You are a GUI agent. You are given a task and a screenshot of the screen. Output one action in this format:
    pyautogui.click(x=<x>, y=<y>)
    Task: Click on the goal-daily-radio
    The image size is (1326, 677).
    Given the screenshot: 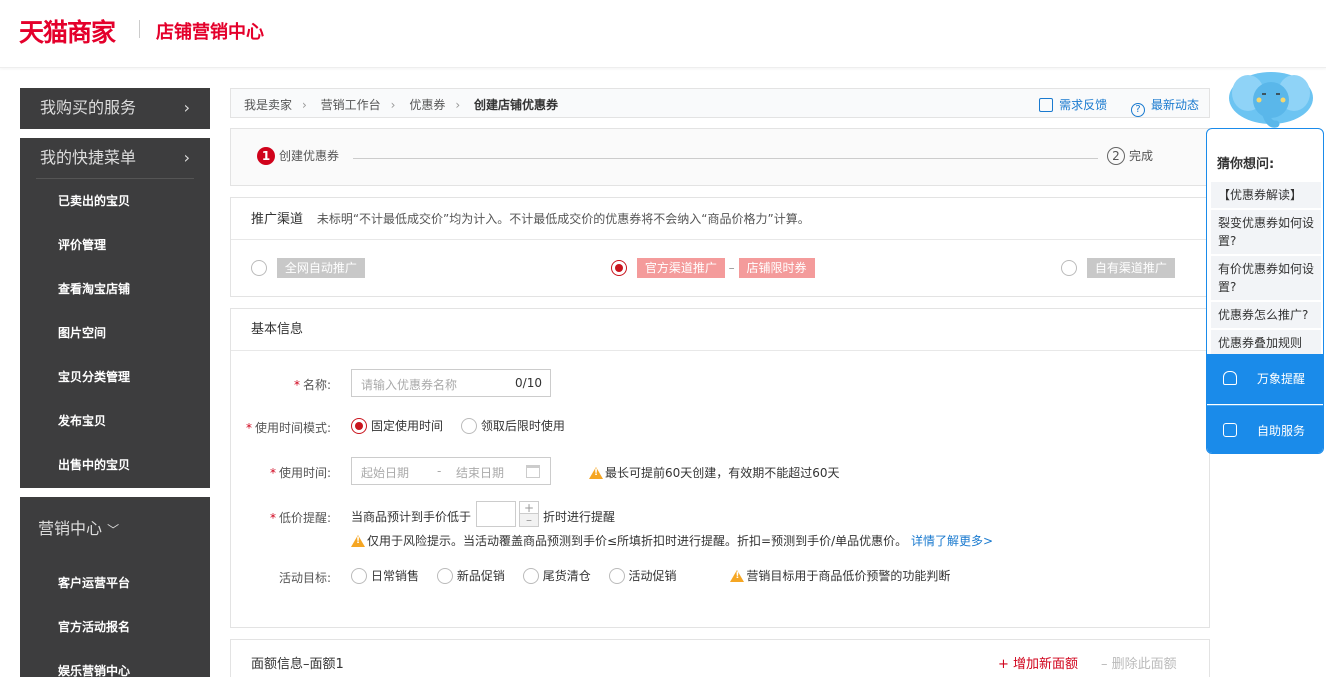 What is the action you would take?
    pyautogui.click(x=359, y=576)
    